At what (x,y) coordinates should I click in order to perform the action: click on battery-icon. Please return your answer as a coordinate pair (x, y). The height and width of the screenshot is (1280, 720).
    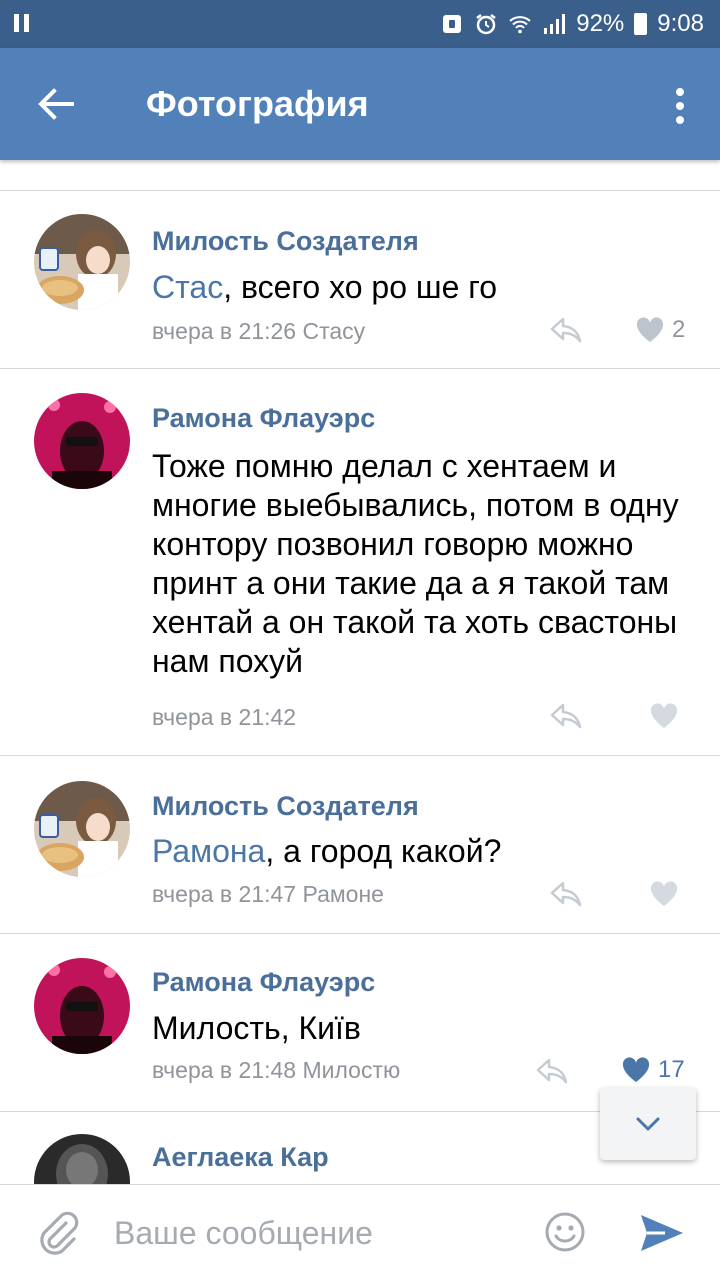
    Looking at the image, I should click on (641, 24).